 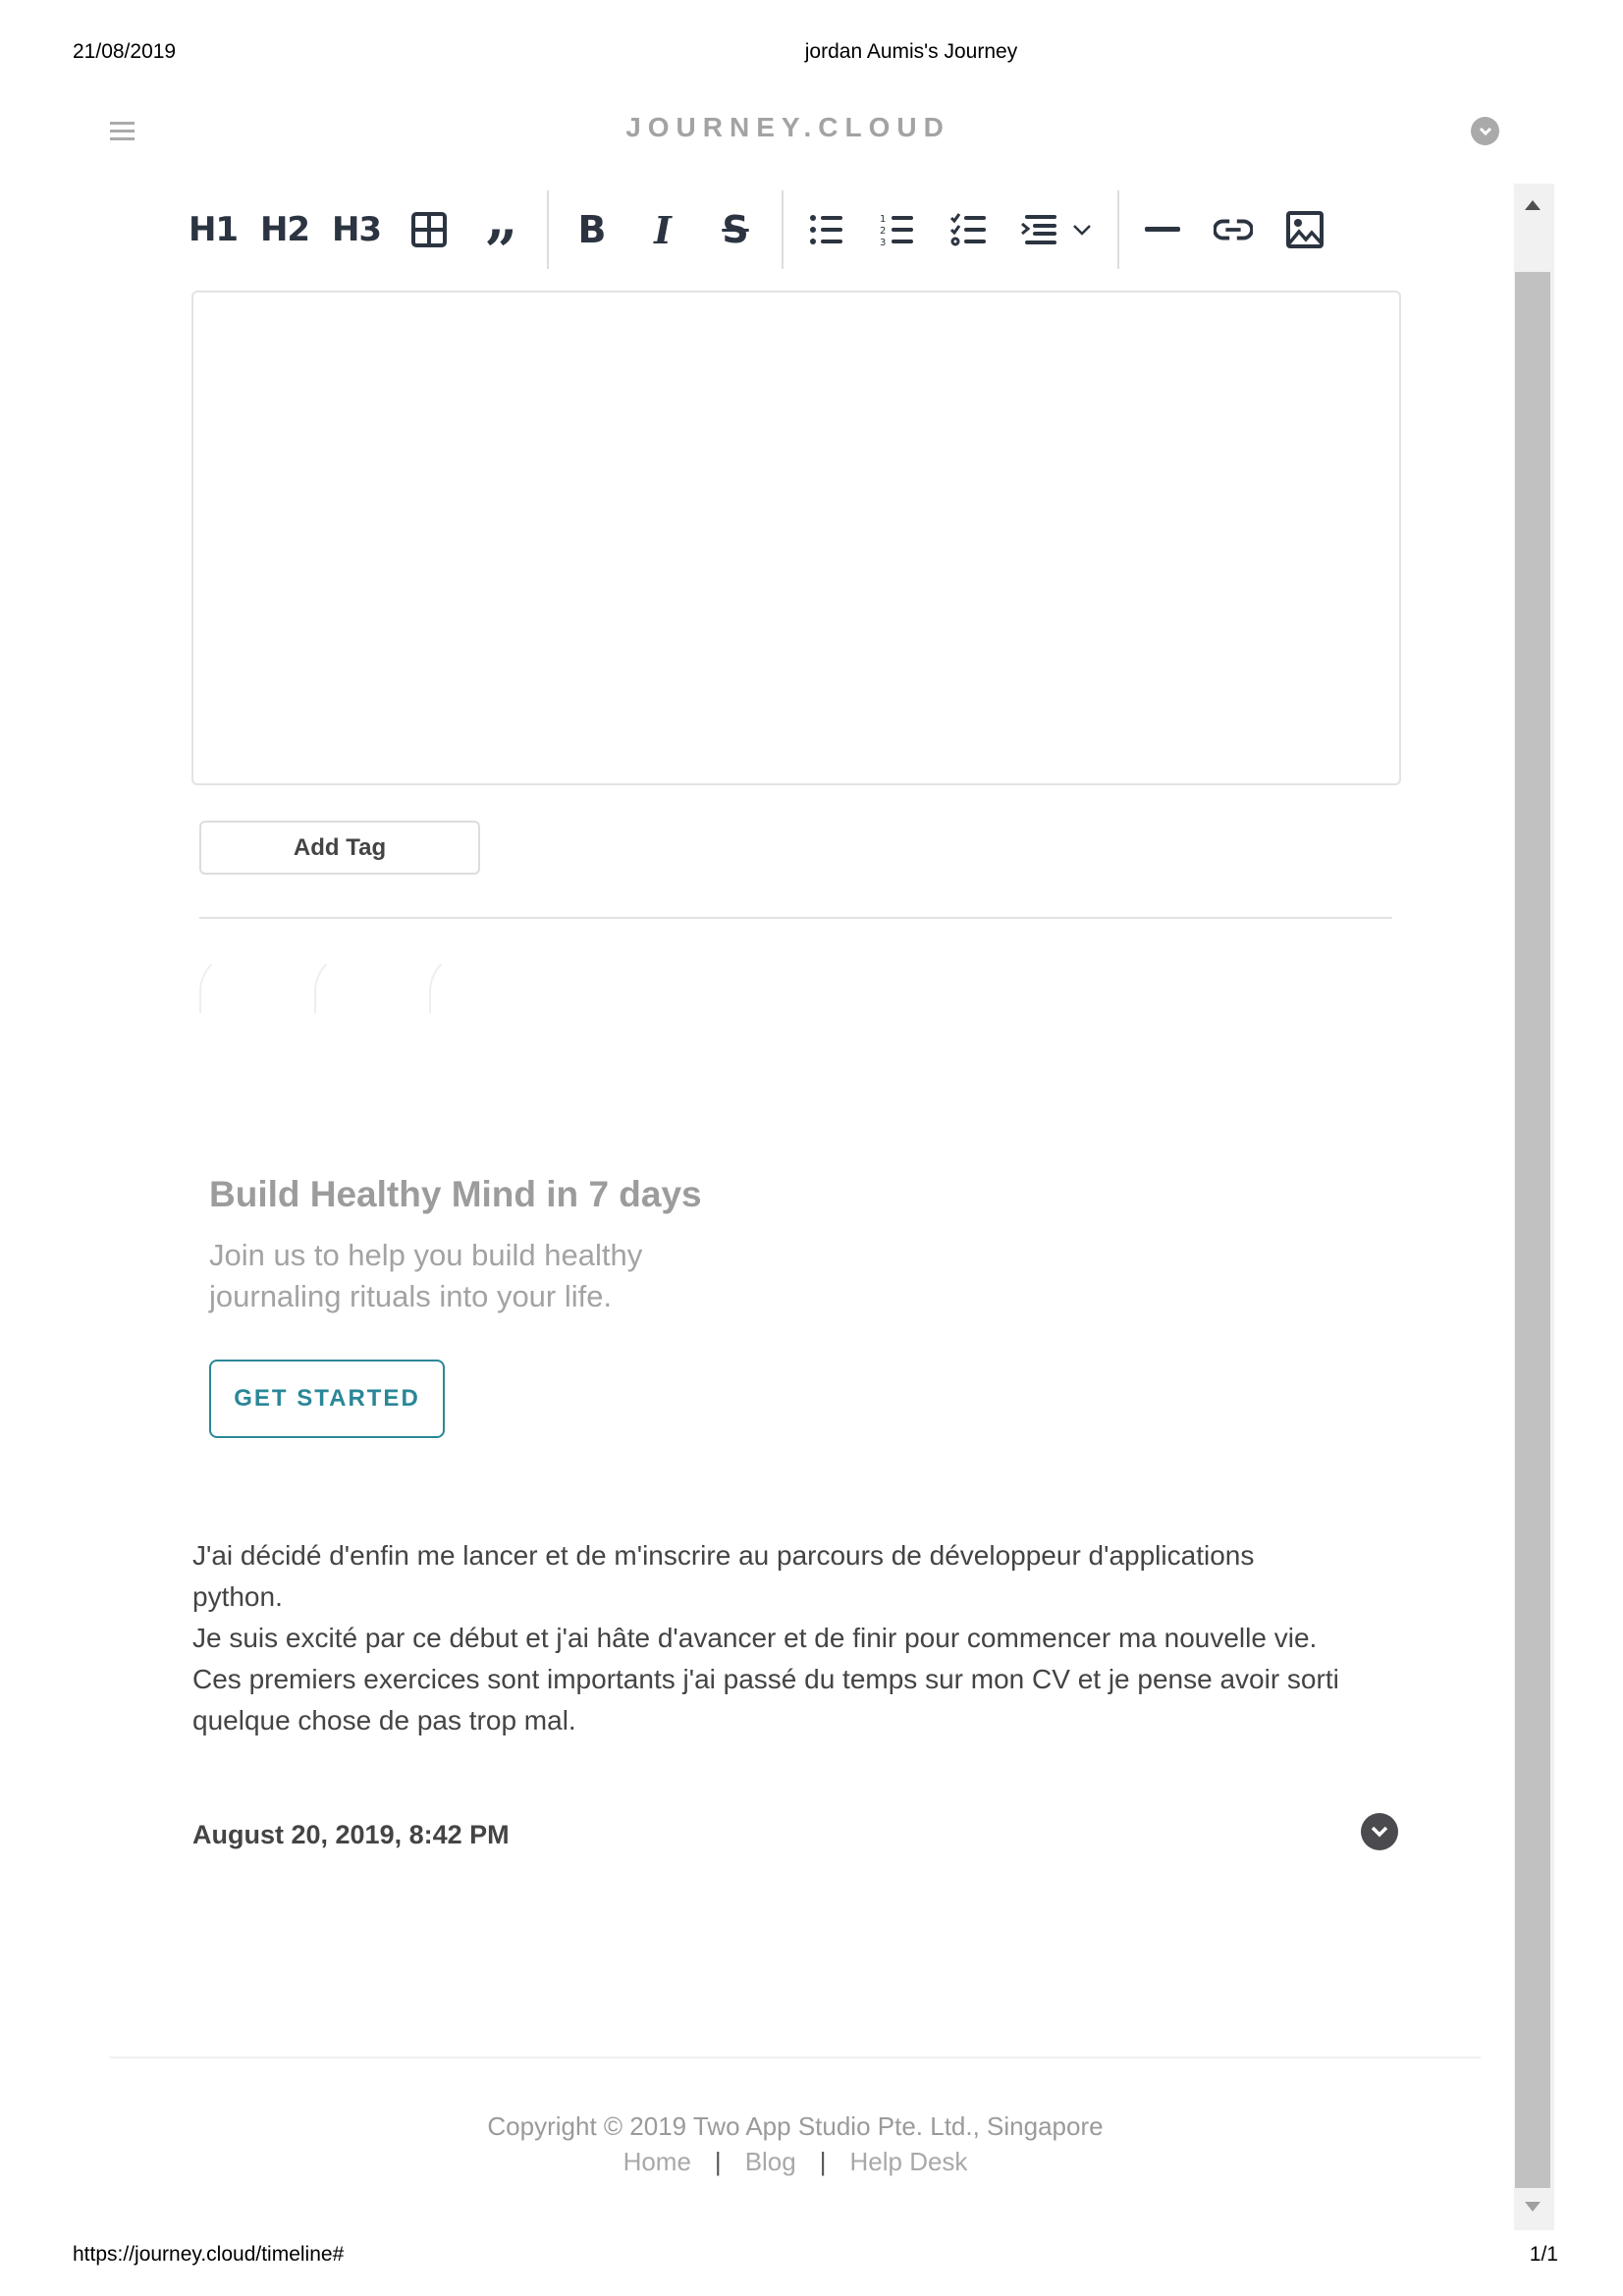 What do you see at coordinates (909, 2161) in the screenshot?
I see `footer-link-help-desk: Help Desk` at bounding box center [909, 2161].